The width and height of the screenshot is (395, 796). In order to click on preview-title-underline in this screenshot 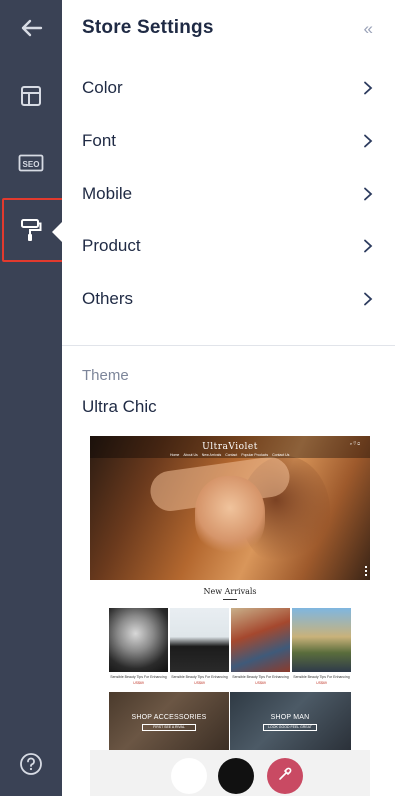, I will do `click(230, 599)`.